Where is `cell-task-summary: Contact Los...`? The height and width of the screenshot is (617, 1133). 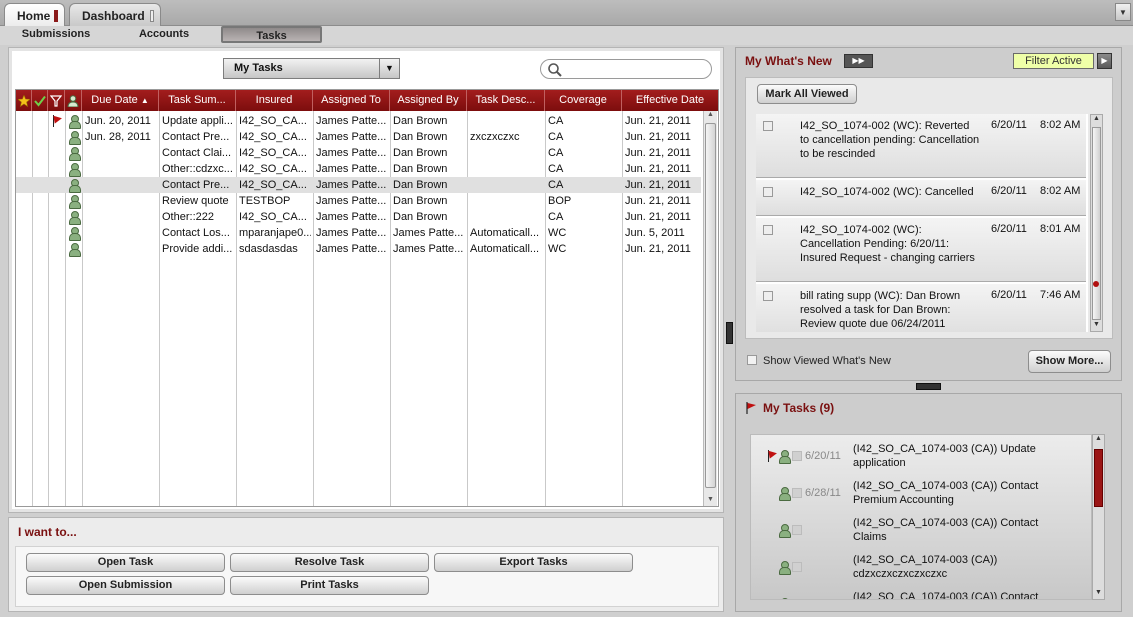
cell-task-summary: Contact Los... is located at coordinates (196, 233).